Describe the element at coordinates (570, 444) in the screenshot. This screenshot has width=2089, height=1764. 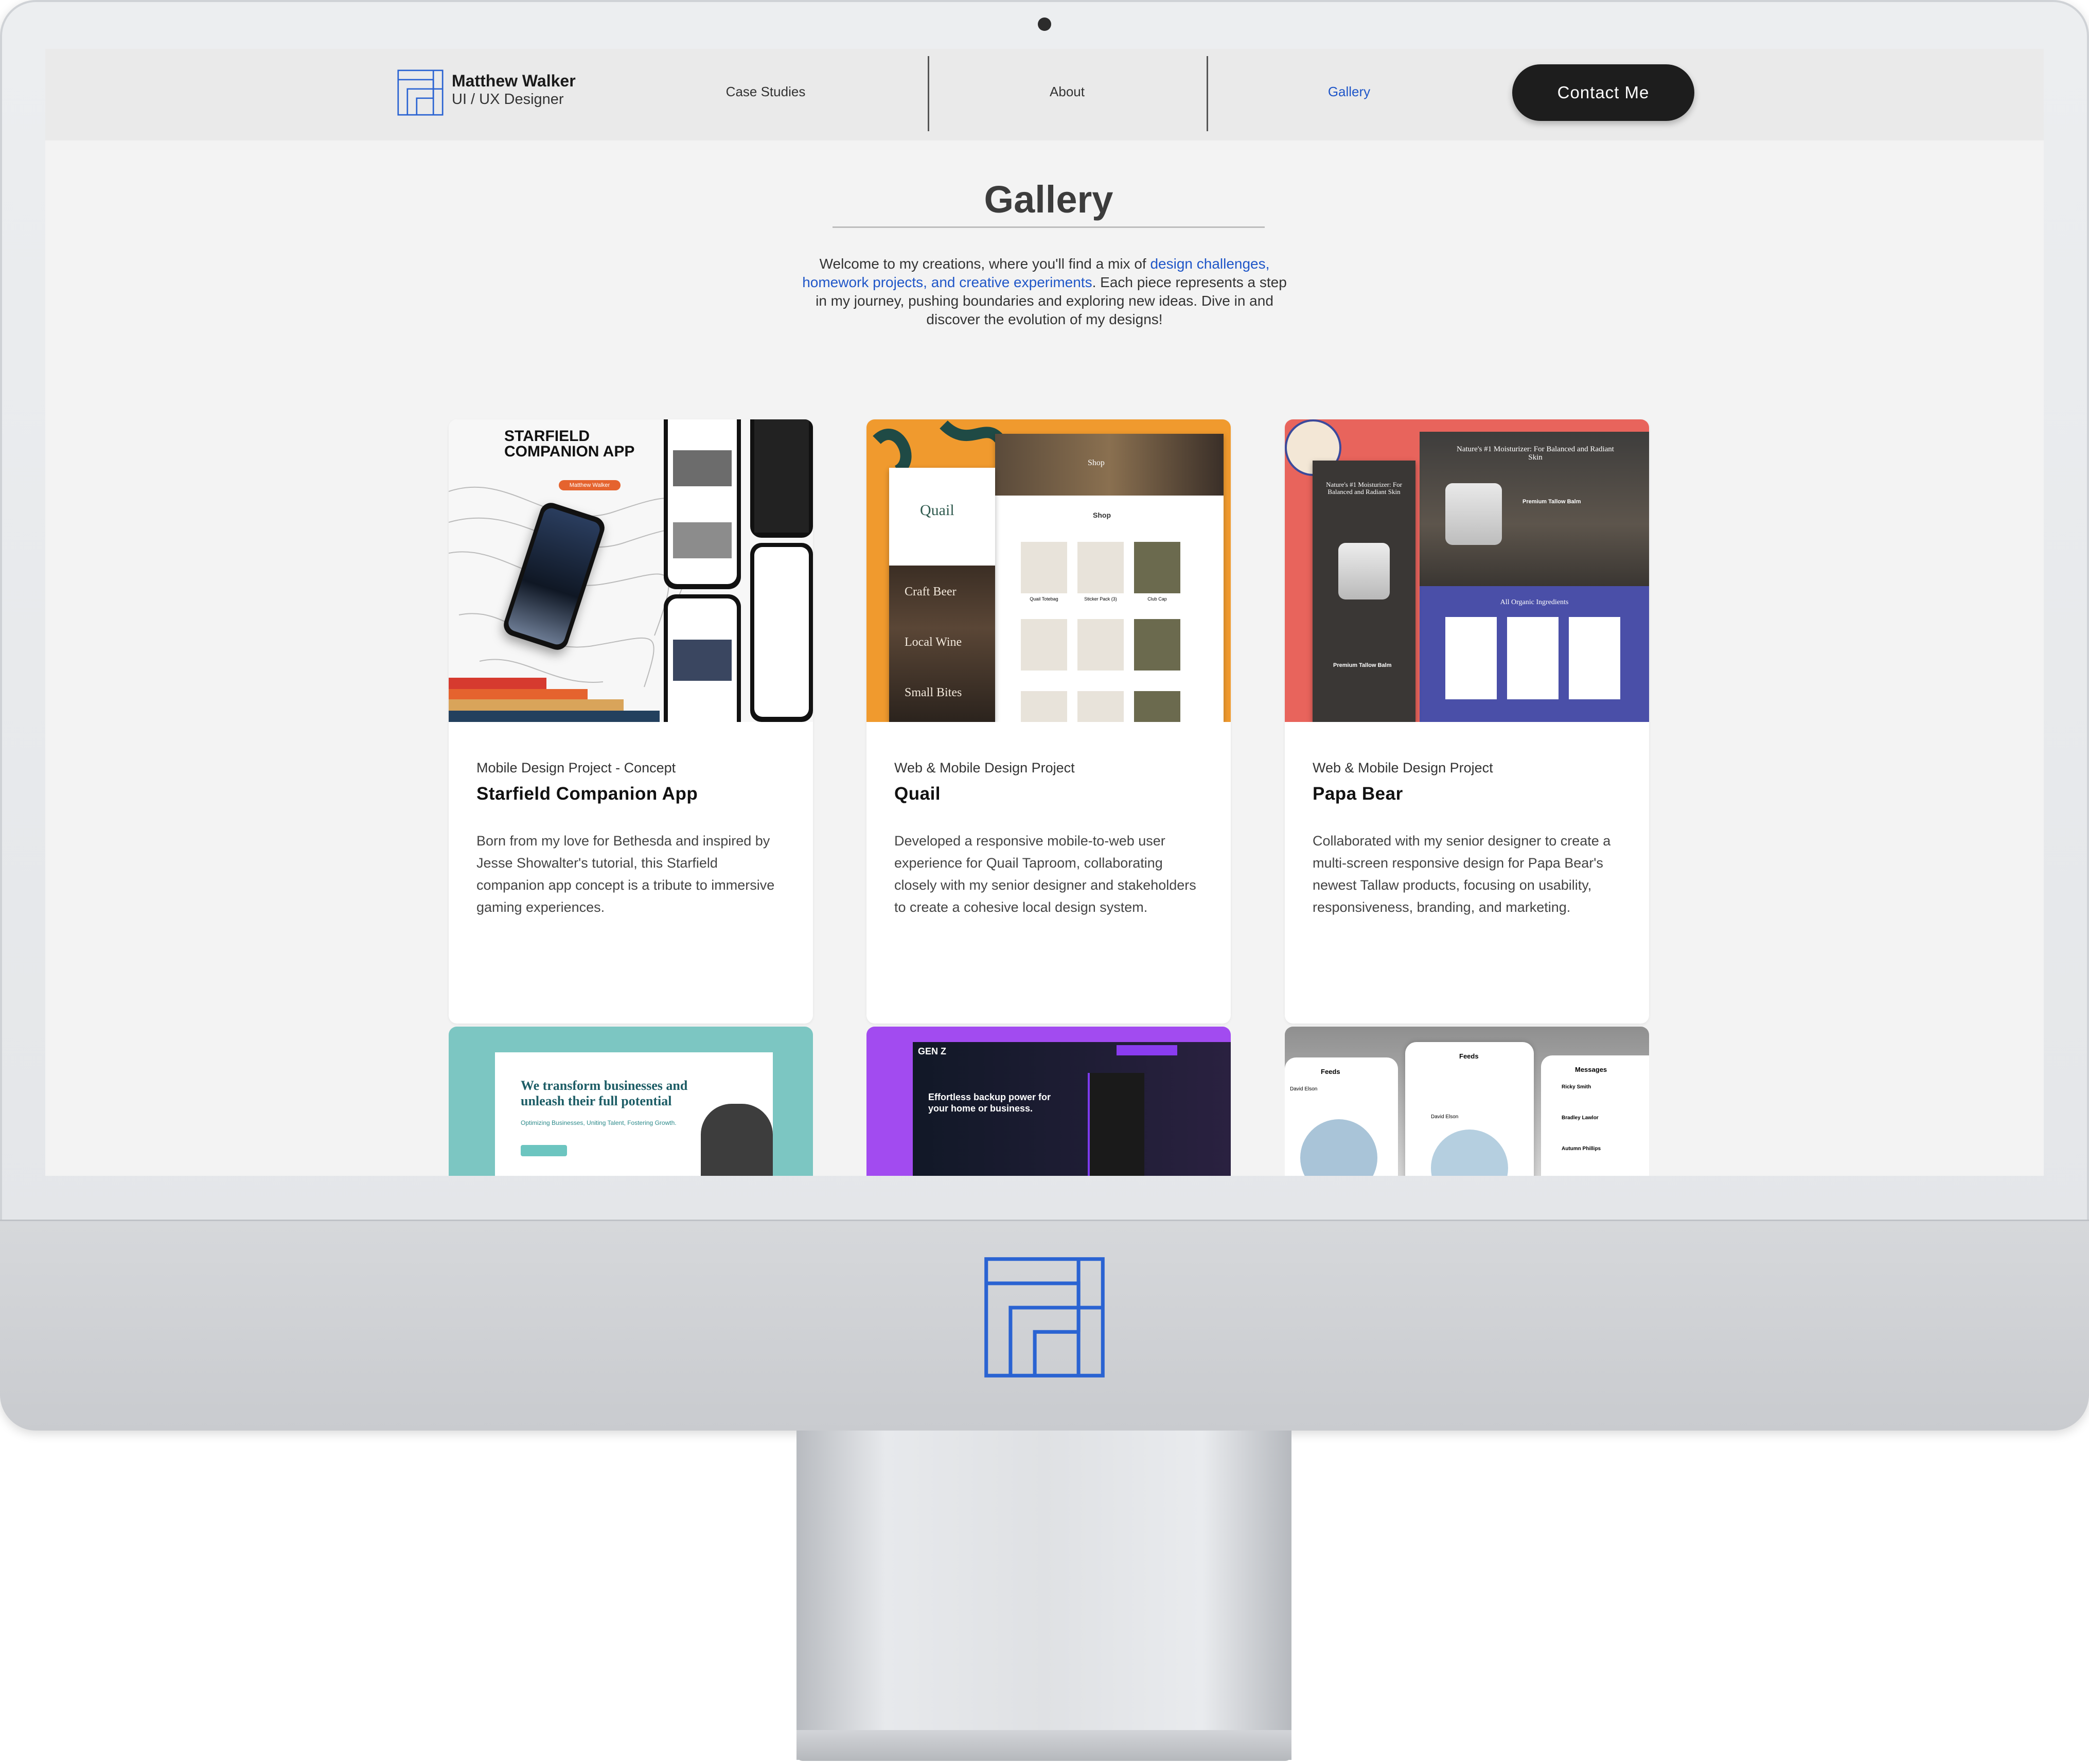
I see `starfield-image-title: STARFIELD COMPANION APP` at that location.